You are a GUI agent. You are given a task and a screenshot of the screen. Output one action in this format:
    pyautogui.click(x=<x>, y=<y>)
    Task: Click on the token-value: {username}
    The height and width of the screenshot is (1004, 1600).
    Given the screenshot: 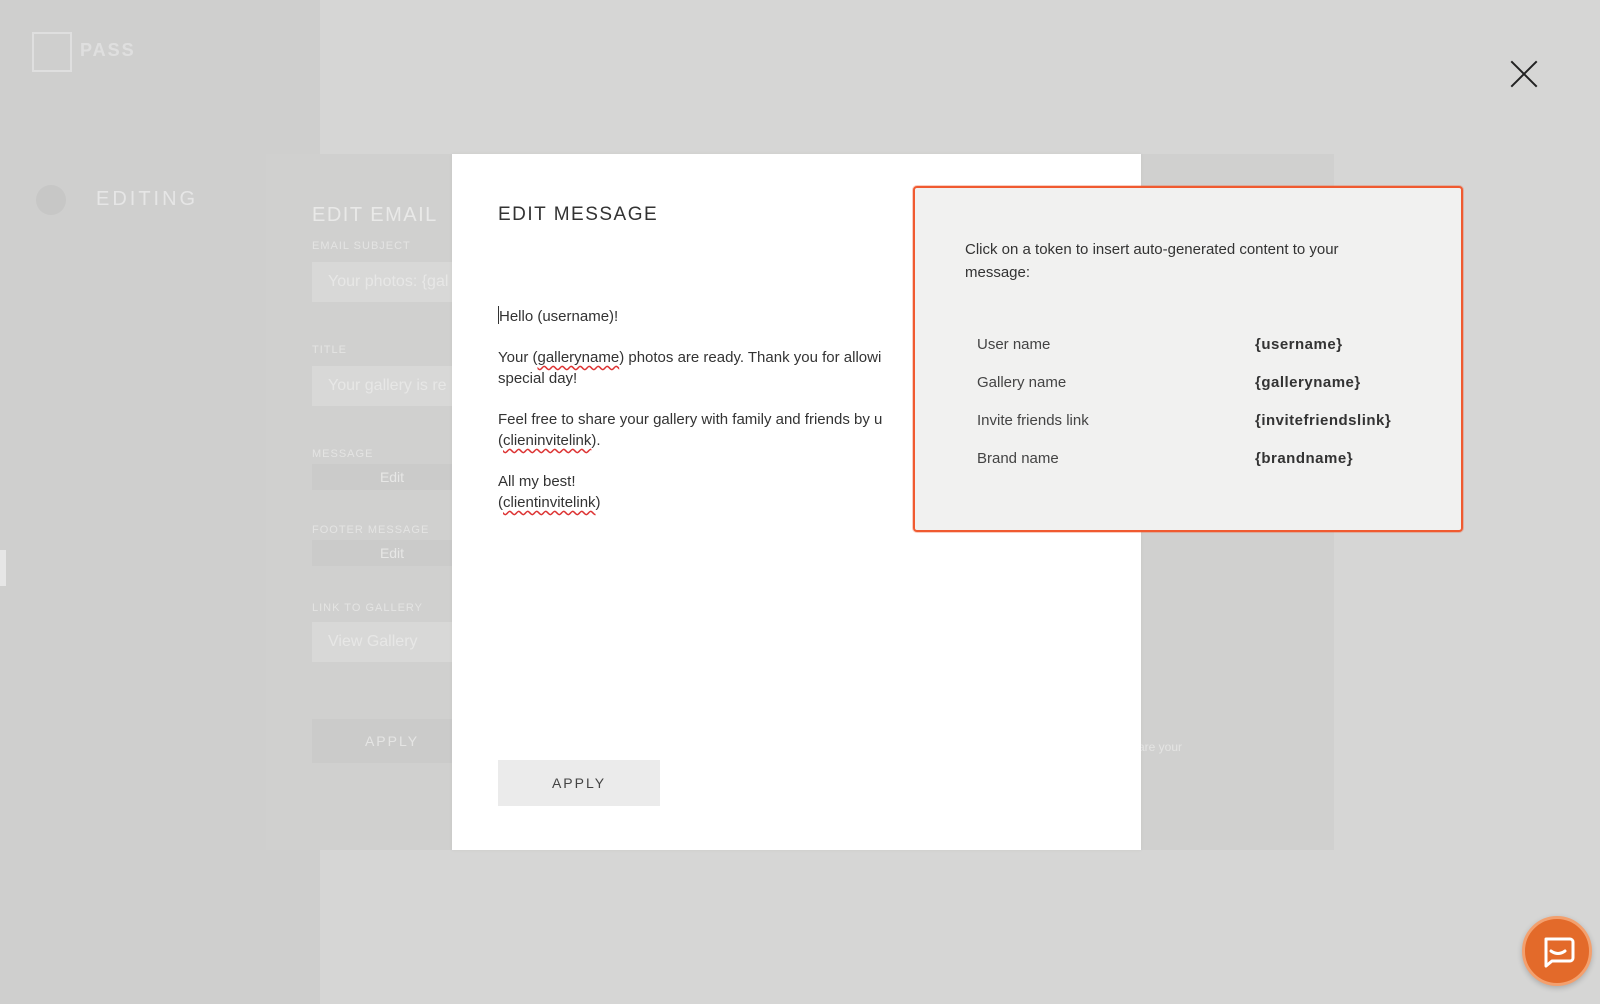 What is the action you would take?
    pyautogui.click(x=1299, y=344)
    